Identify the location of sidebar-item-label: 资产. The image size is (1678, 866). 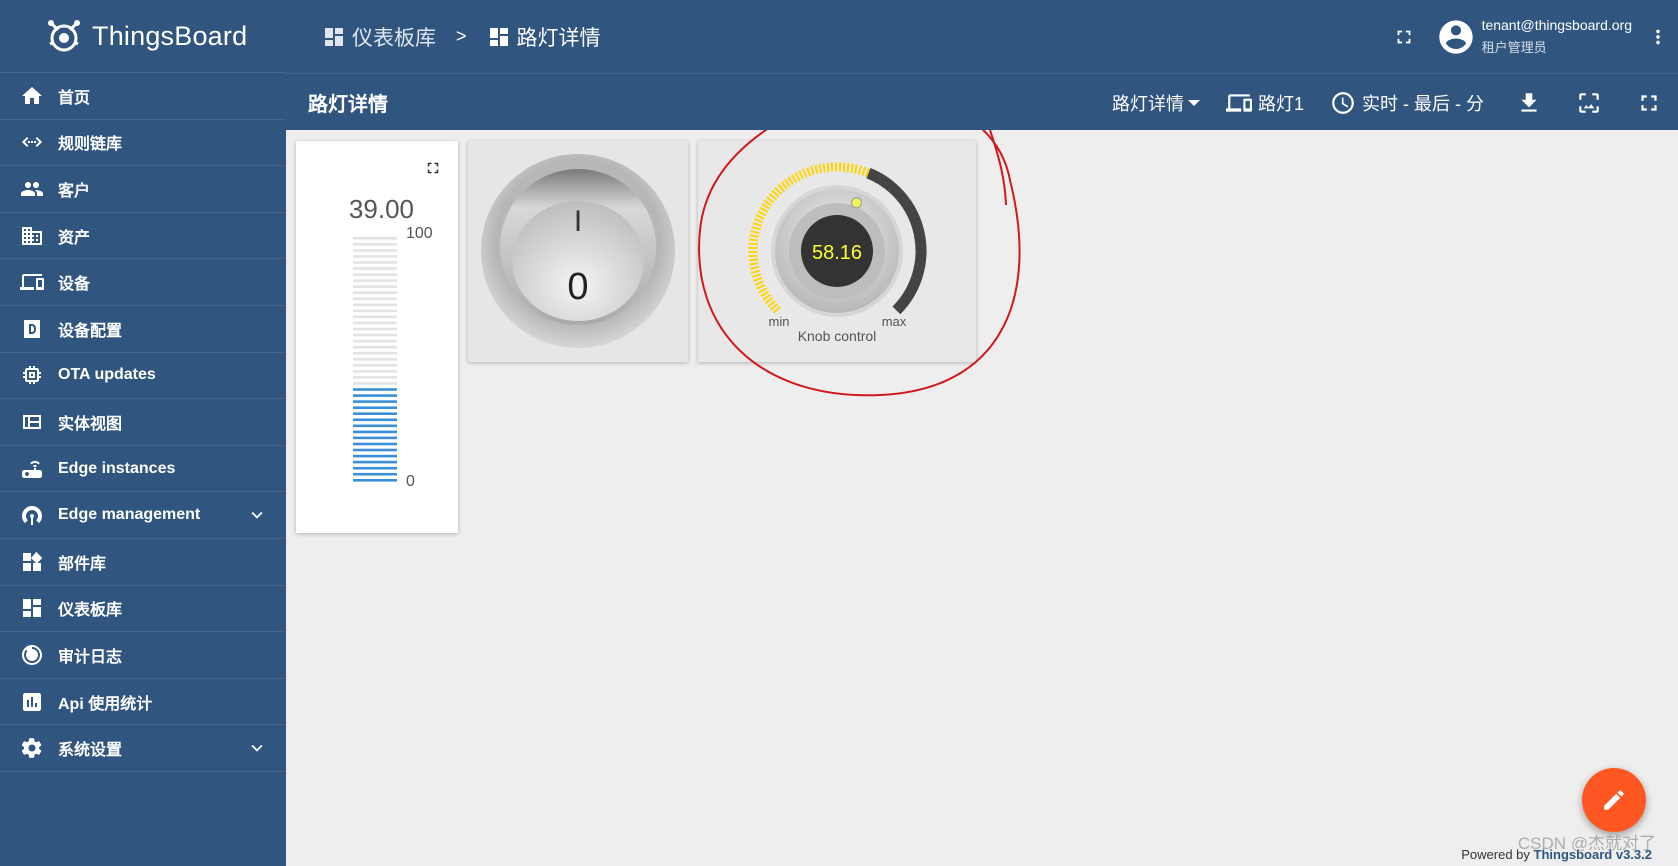
(74, 238).